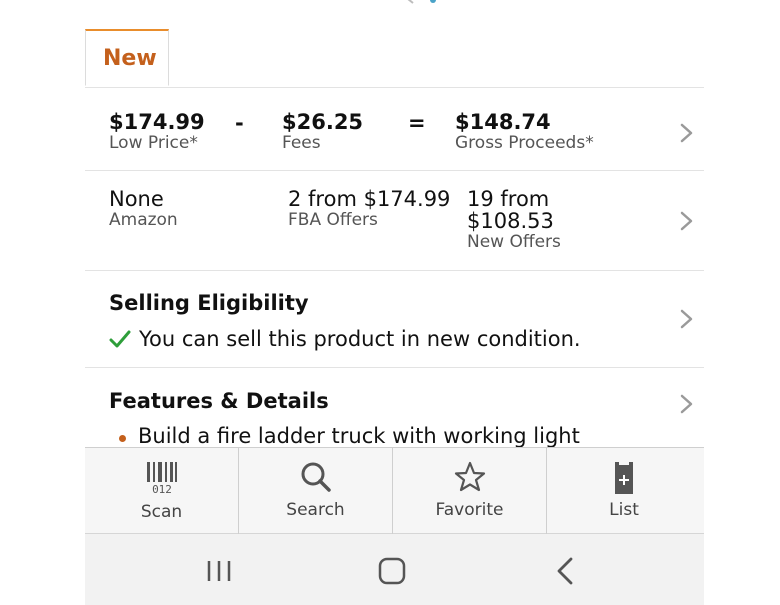 The height and width of the screenshot is (605, 780). What do you see at coordinates (161, 512) in the screenshot?
I see `nav-scan-label: Scan` at bounding box center [161, 512].